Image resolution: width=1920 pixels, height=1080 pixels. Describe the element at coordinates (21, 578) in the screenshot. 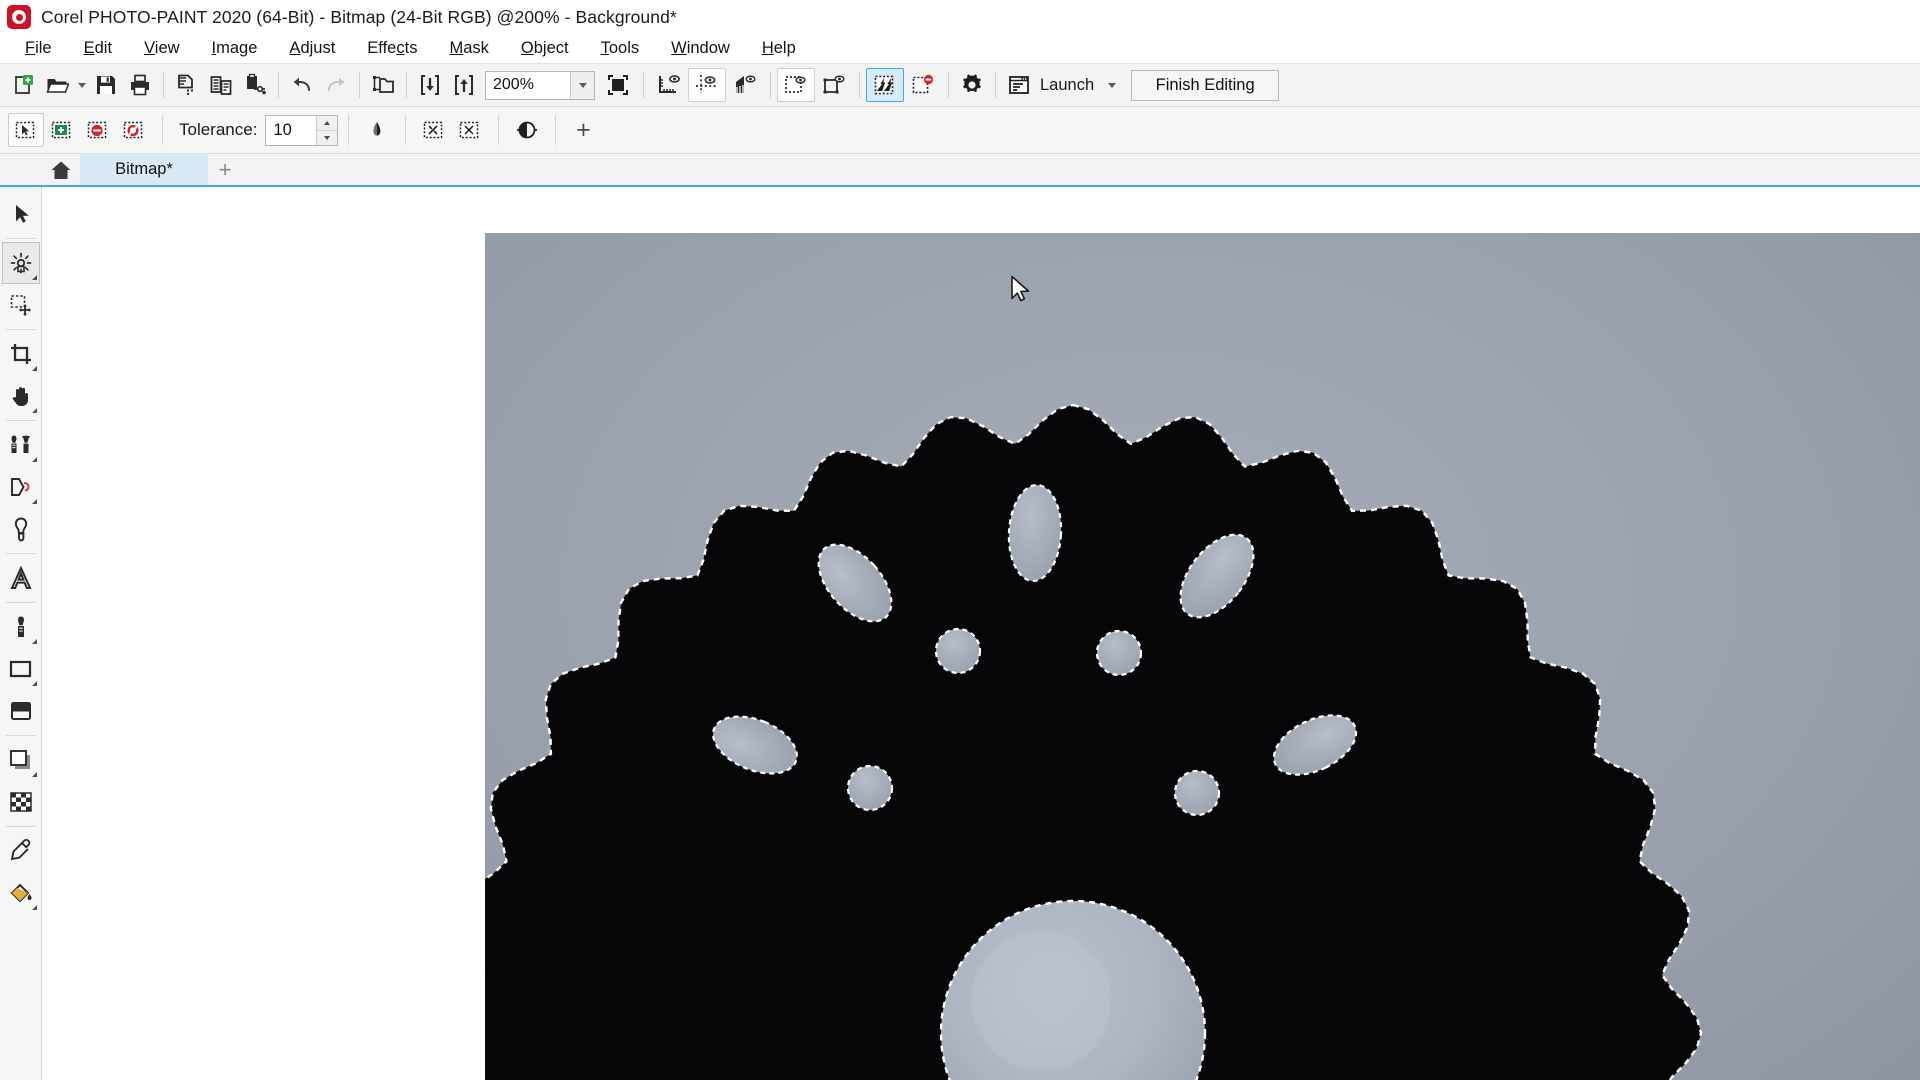

I see `tool-text` at that location.